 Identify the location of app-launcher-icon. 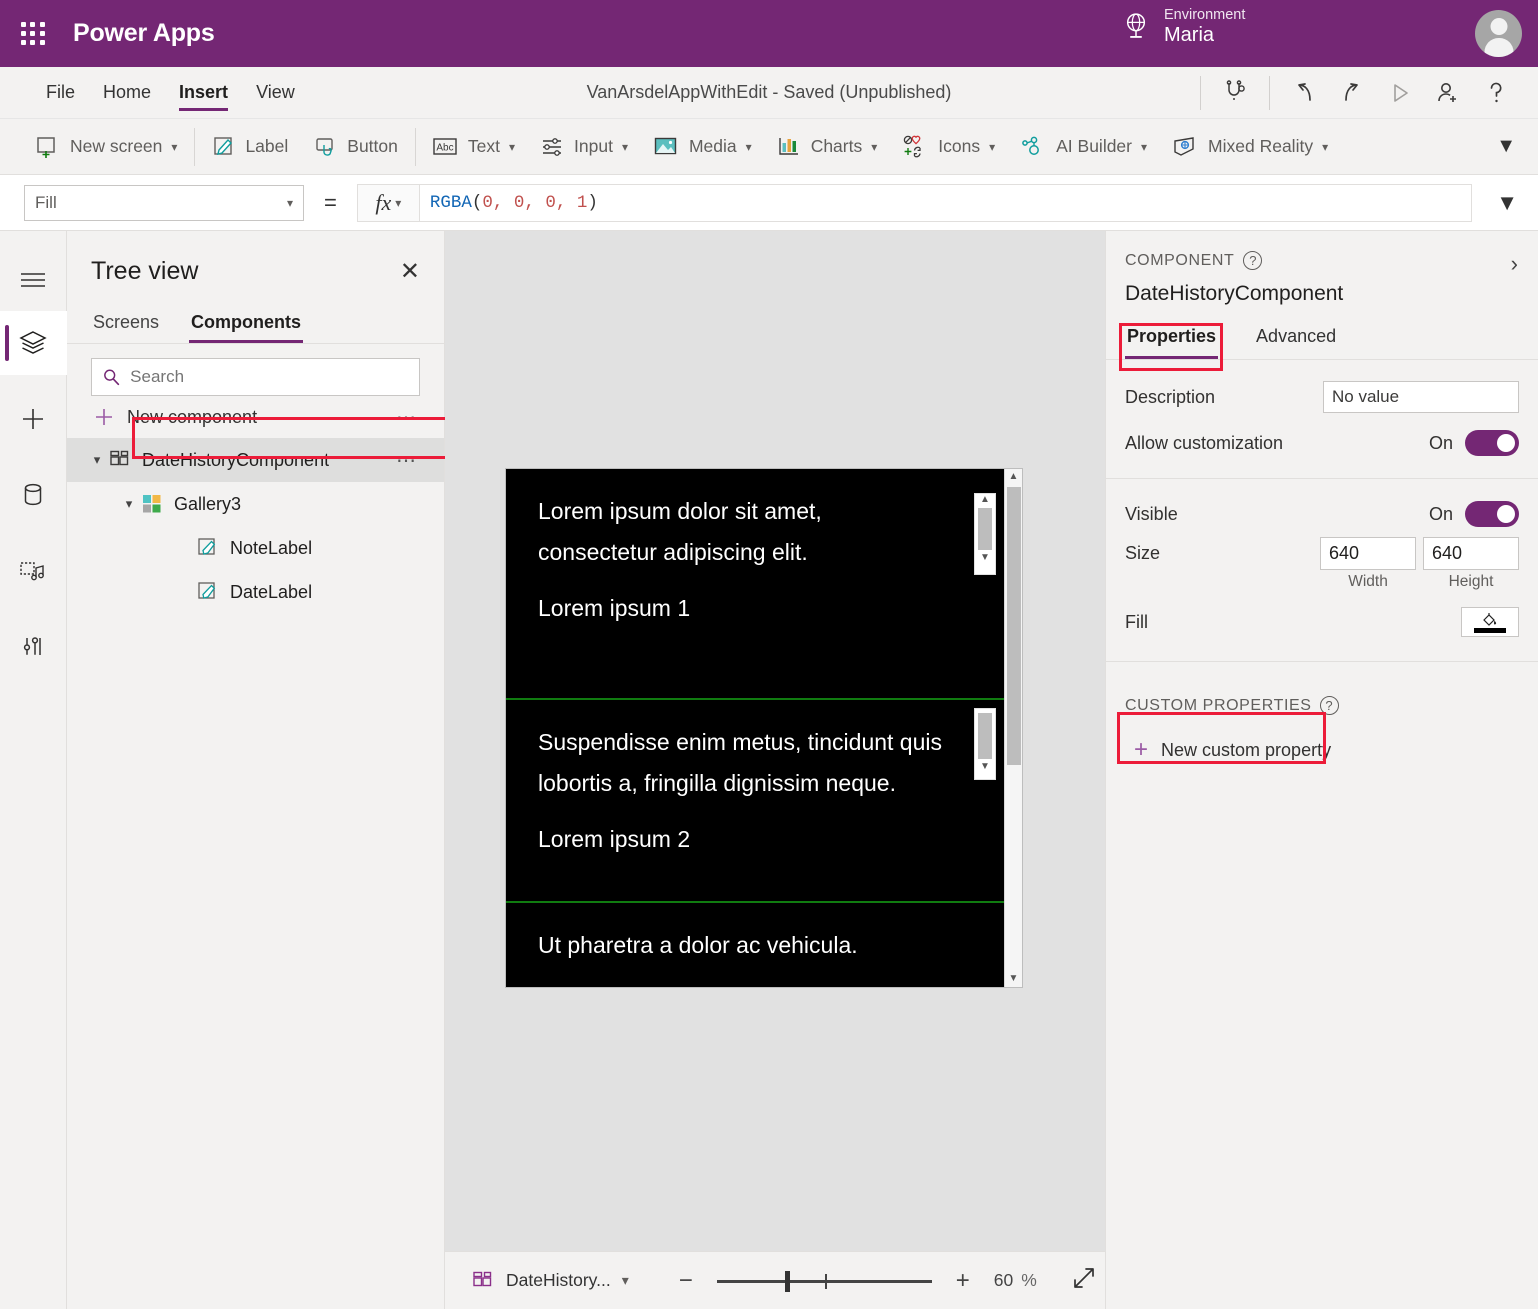
(33, 34).